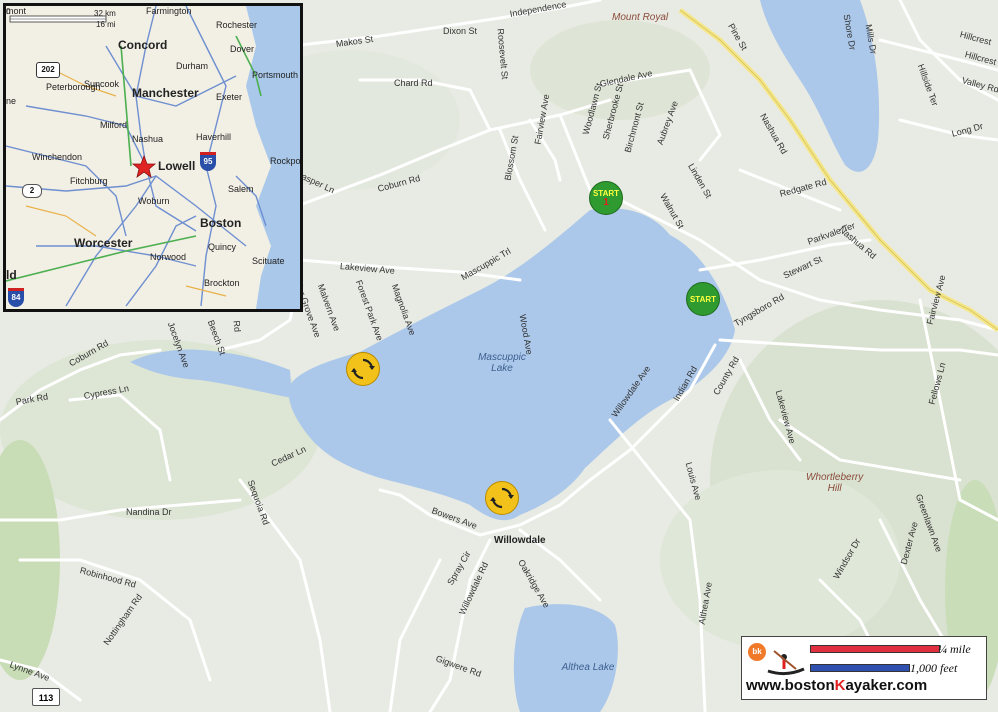 The height and width of the screenshot is (712, 998). What do you see at coordinates (275, 75) in the screenshot?
I see `inset-city-label: Portsmouth` at bounding box center [275, 75].